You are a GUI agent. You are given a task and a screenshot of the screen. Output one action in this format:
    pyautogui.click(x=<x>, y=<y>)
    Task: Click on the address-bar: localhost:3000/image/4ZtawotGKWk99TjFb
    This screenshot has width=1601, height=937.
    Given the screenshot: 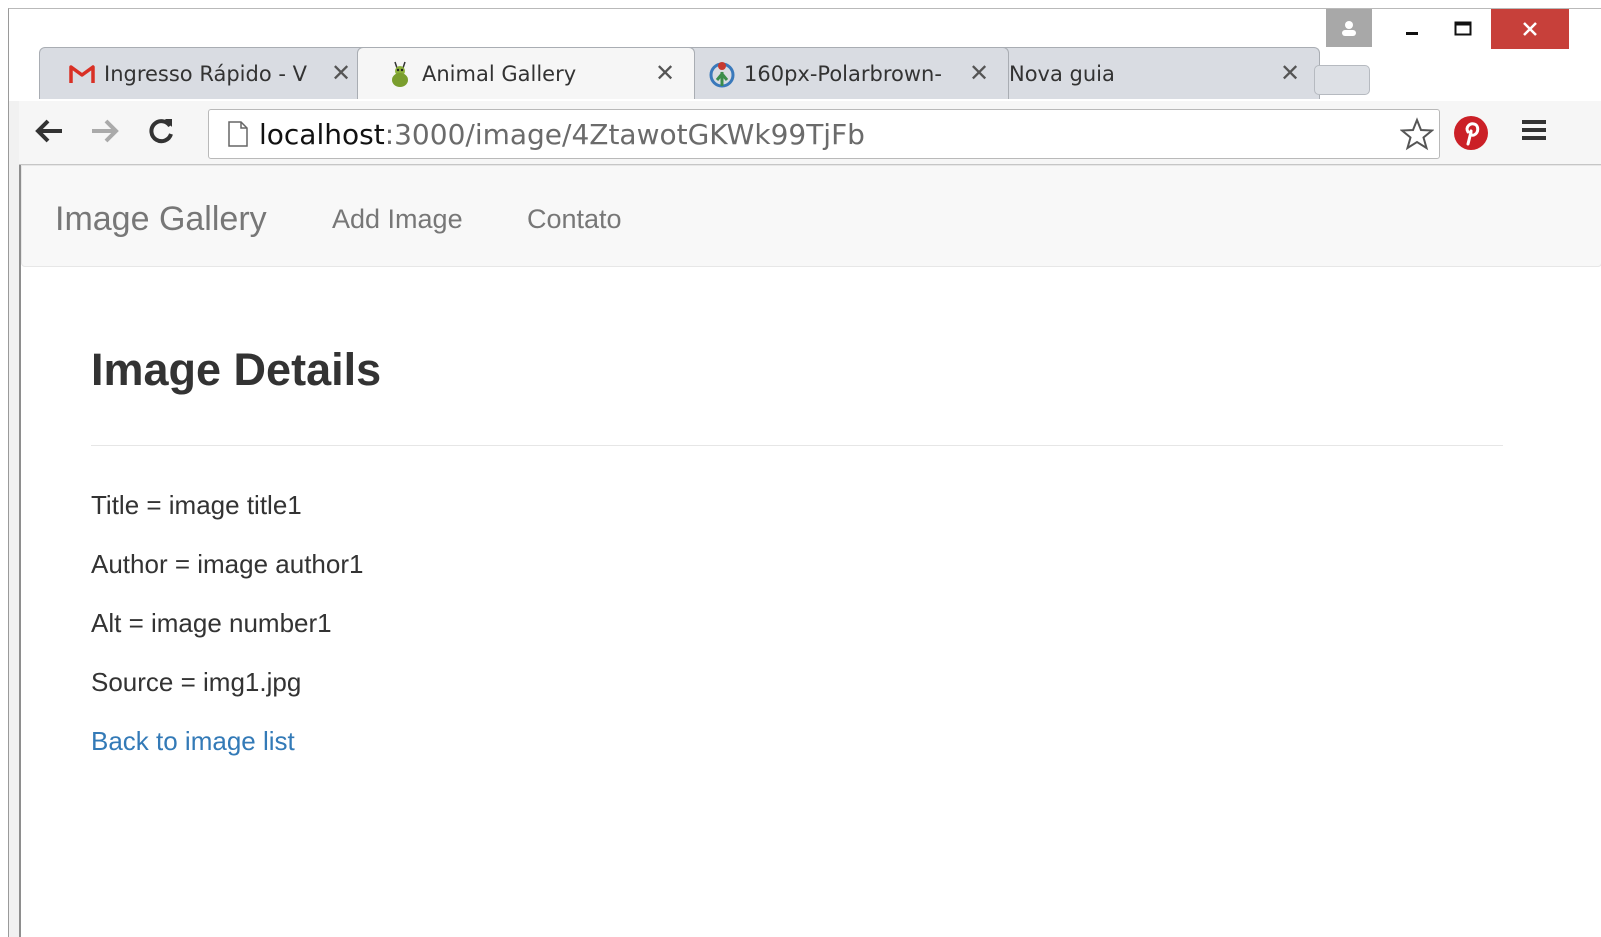 What is the action you would take?
    pyautogui.click(x=824, y=134)
    